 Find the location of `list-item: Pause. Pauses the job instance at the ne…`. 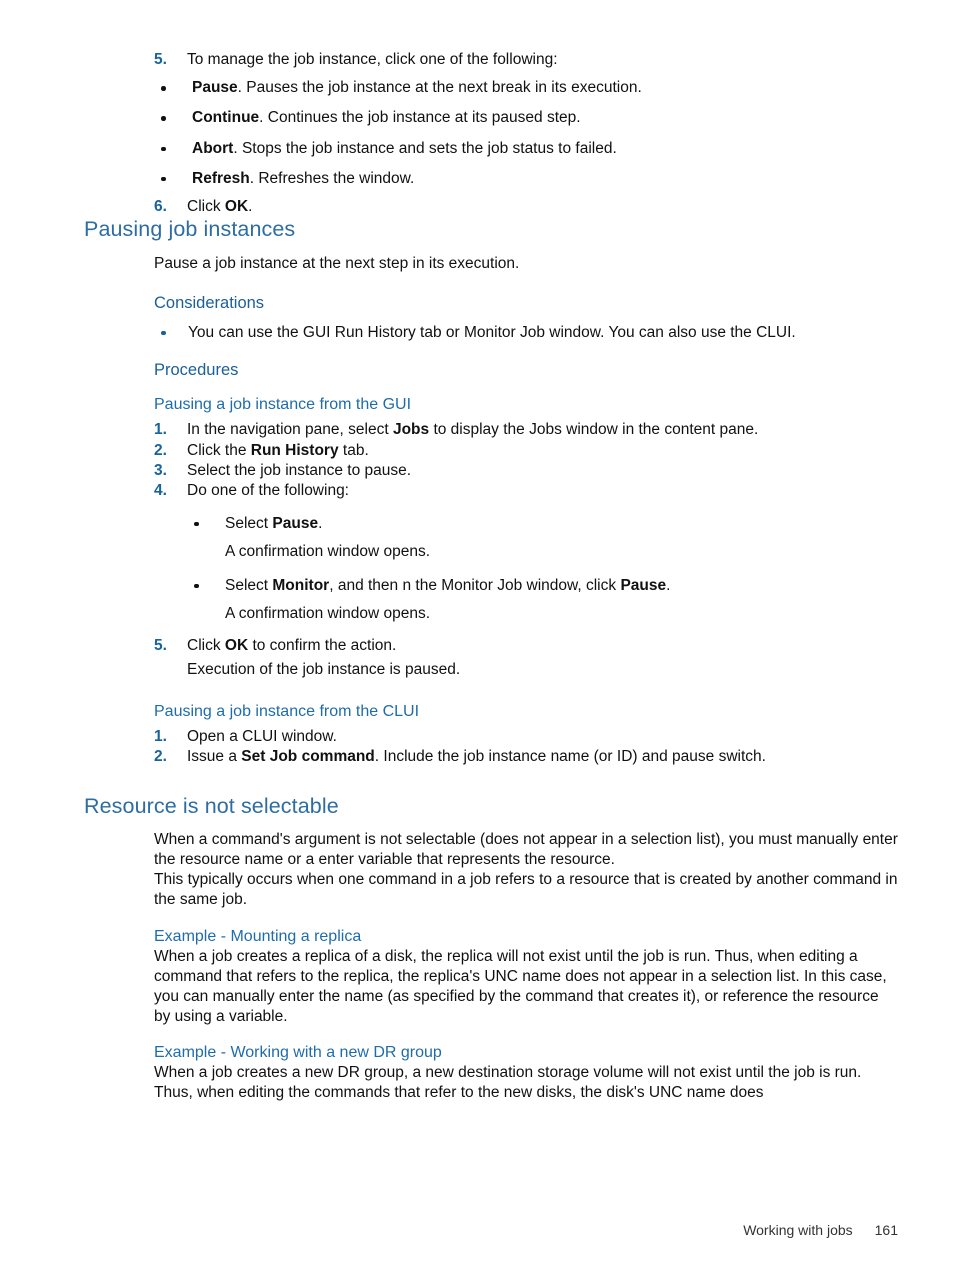

list-item: Pause. Pauses the job instance at the ne… is located at coordinates (526, 88).